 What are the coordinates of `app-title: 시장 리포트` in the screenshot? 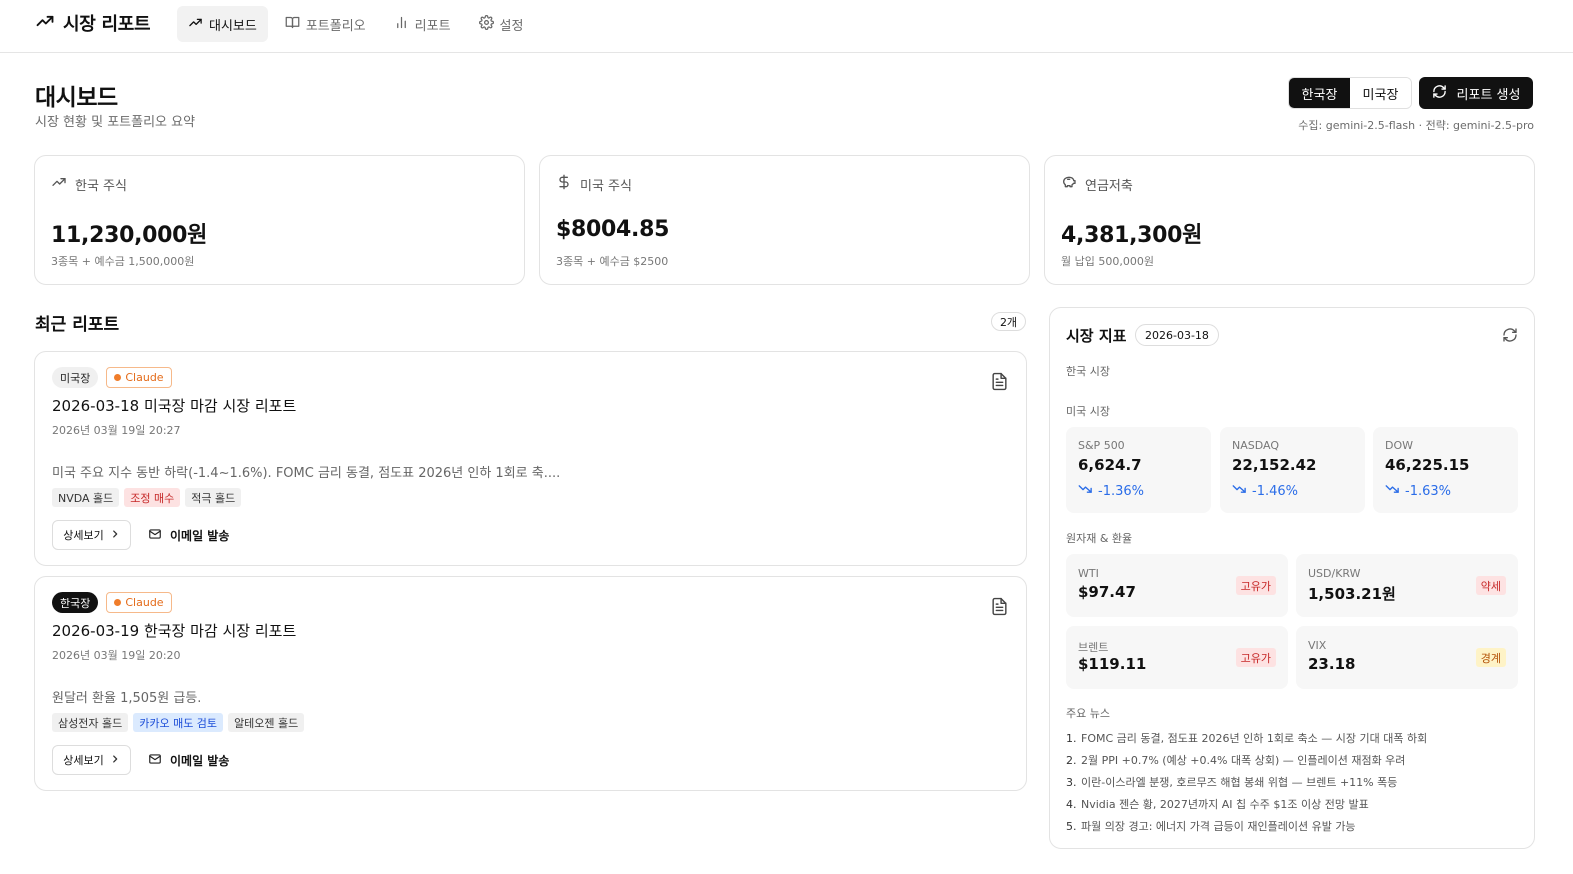 It's located at (107, 24).